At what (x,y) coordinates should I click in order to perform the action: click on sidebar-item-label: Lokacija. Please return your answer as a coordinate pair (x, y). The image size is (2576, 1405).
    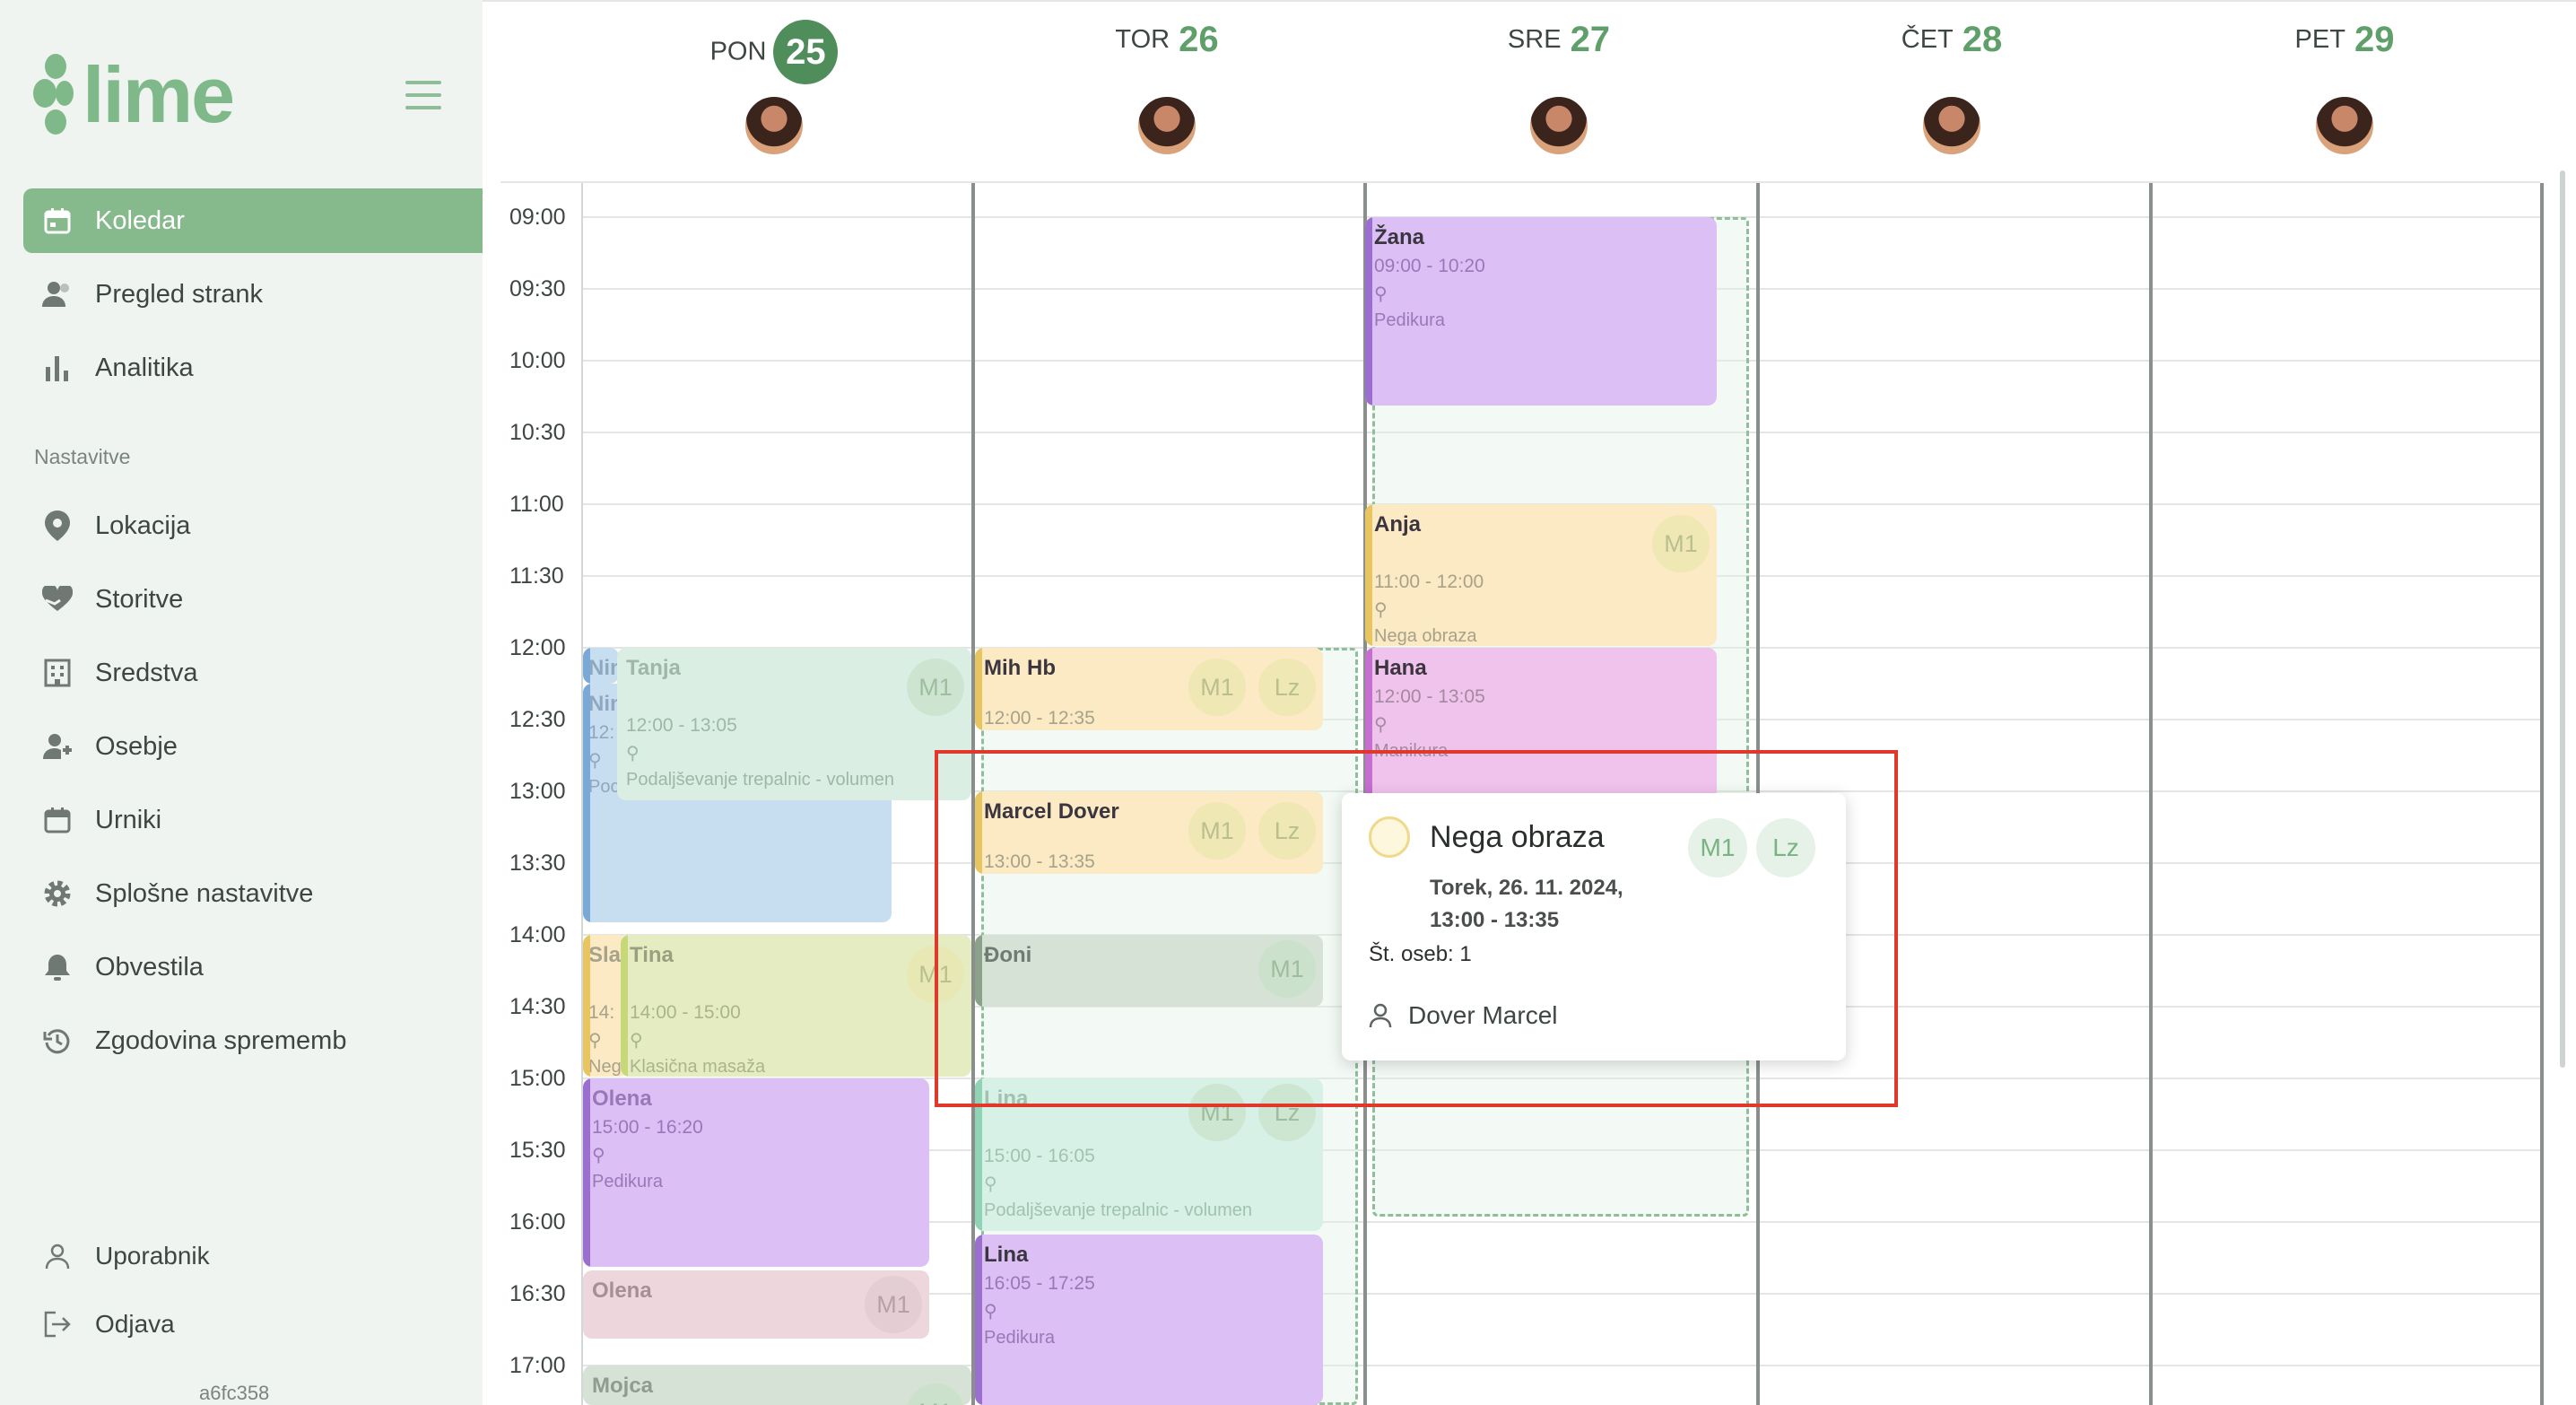
    Looking at the image, I should click on (143, 525).